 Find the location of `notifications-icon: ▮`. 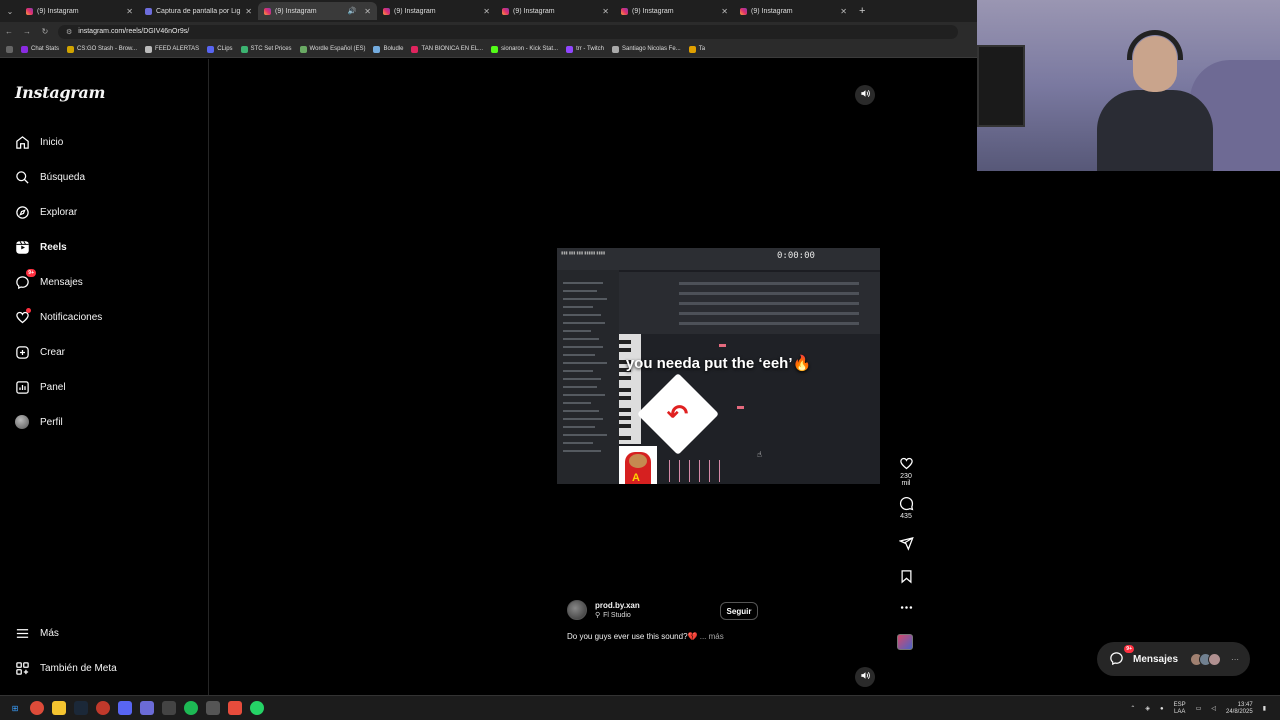

notifications-icon: ▮ is located at coordinates (1264, 708).